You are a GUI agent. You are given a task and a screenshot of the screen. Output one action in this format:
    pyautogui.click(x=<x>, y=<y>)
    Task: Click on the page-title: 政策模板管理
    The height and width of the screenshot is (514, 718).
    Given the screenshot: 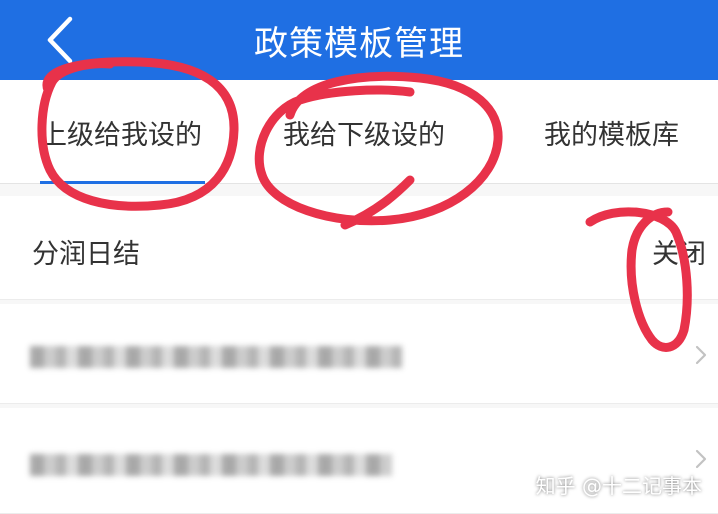 What is the action you would take?
    pyautogui.click(x=359, y=43)
    